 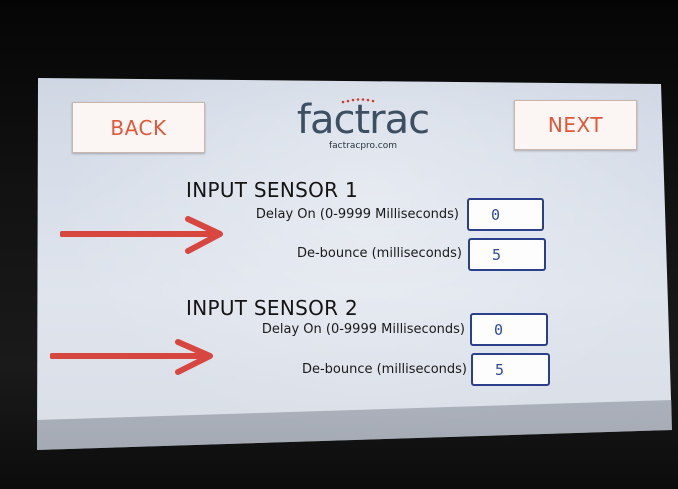 I want to click on sensor-1-debounce-label: De-bounce (milliseconds), so click(x=379, y=253).